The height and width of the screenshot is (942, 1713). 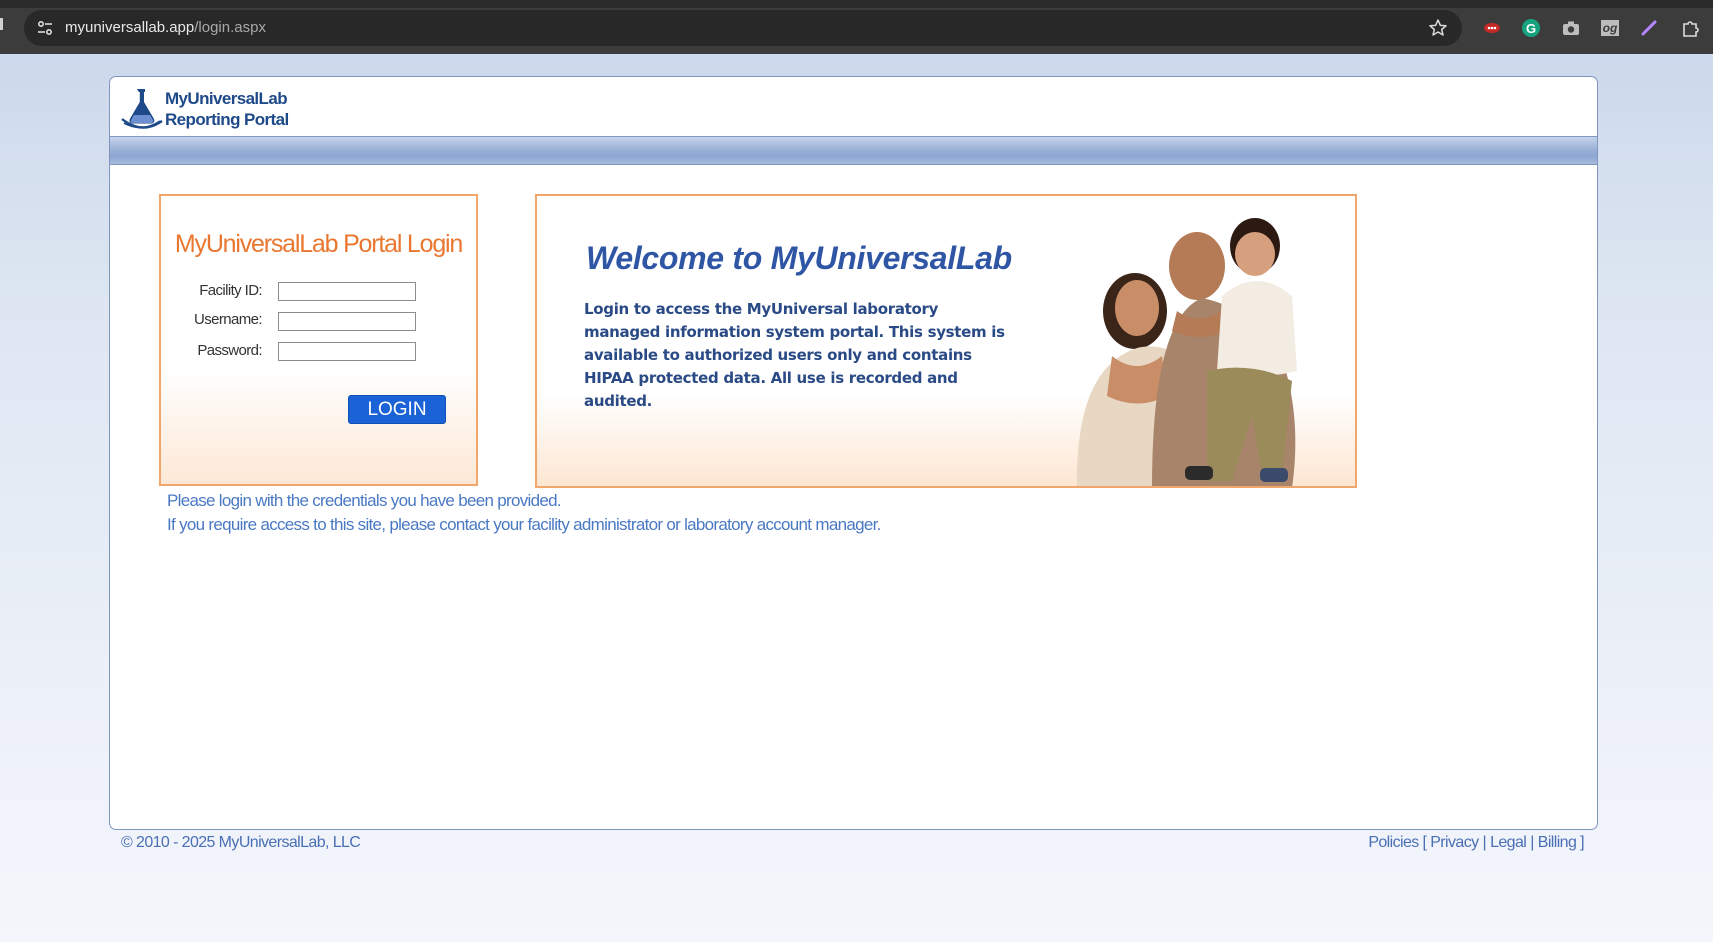 What do you see at coordinates (142, 109) in the screenshot?
I see `flask-logo-icon` at bounding box center [142, 109].